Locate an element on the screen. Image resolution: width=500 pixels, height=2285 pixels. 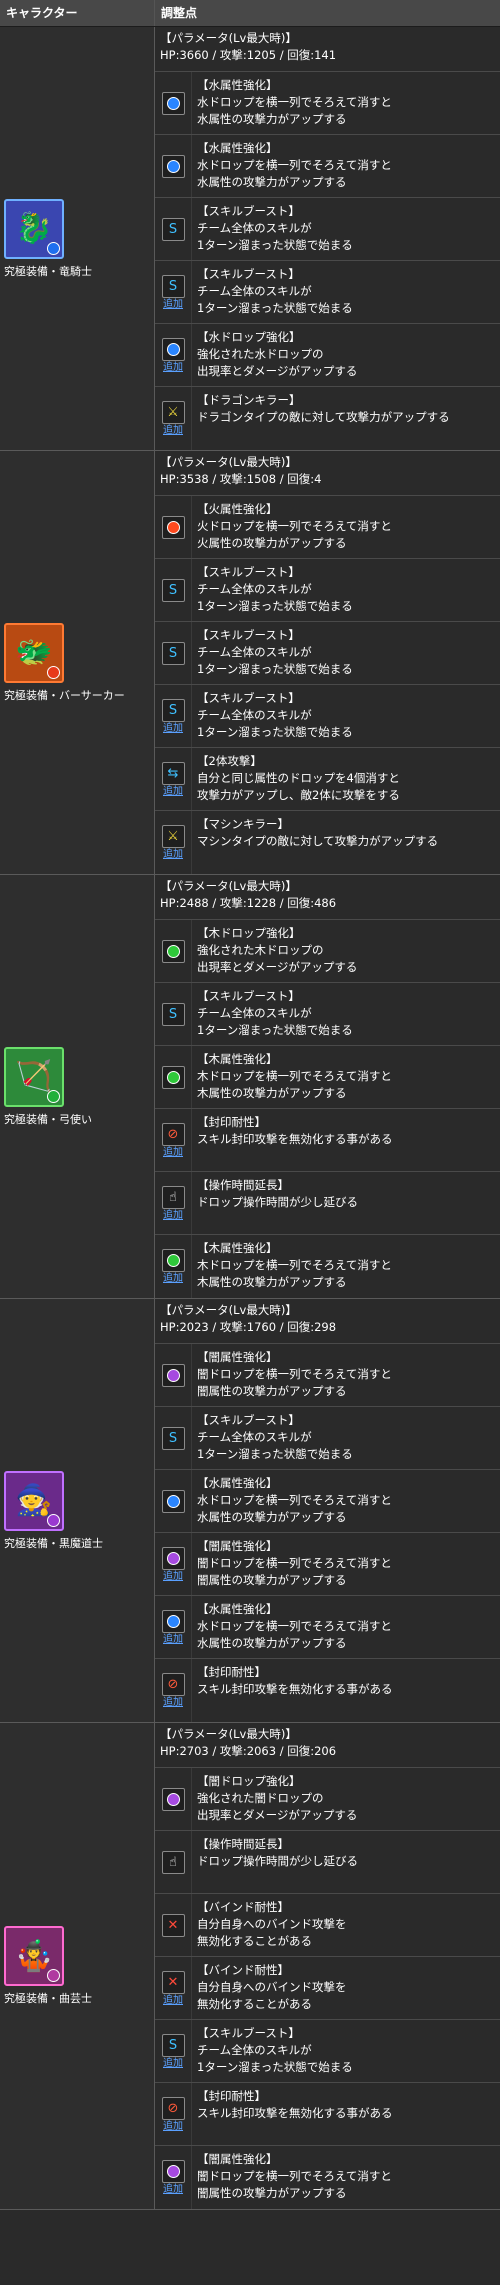
awakening-text-line: 強化された闇ドロップの is located at coordinates (260, 1798).